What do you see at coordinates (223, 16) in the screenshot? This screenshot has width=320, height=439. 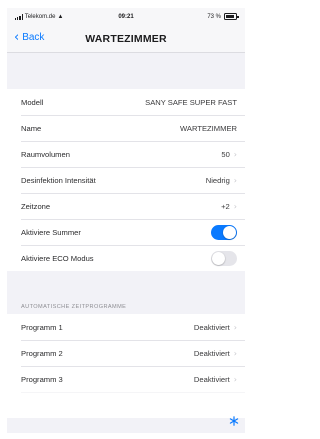 I see `battery-indicator: 73 %` at bounding box center [223, 16].